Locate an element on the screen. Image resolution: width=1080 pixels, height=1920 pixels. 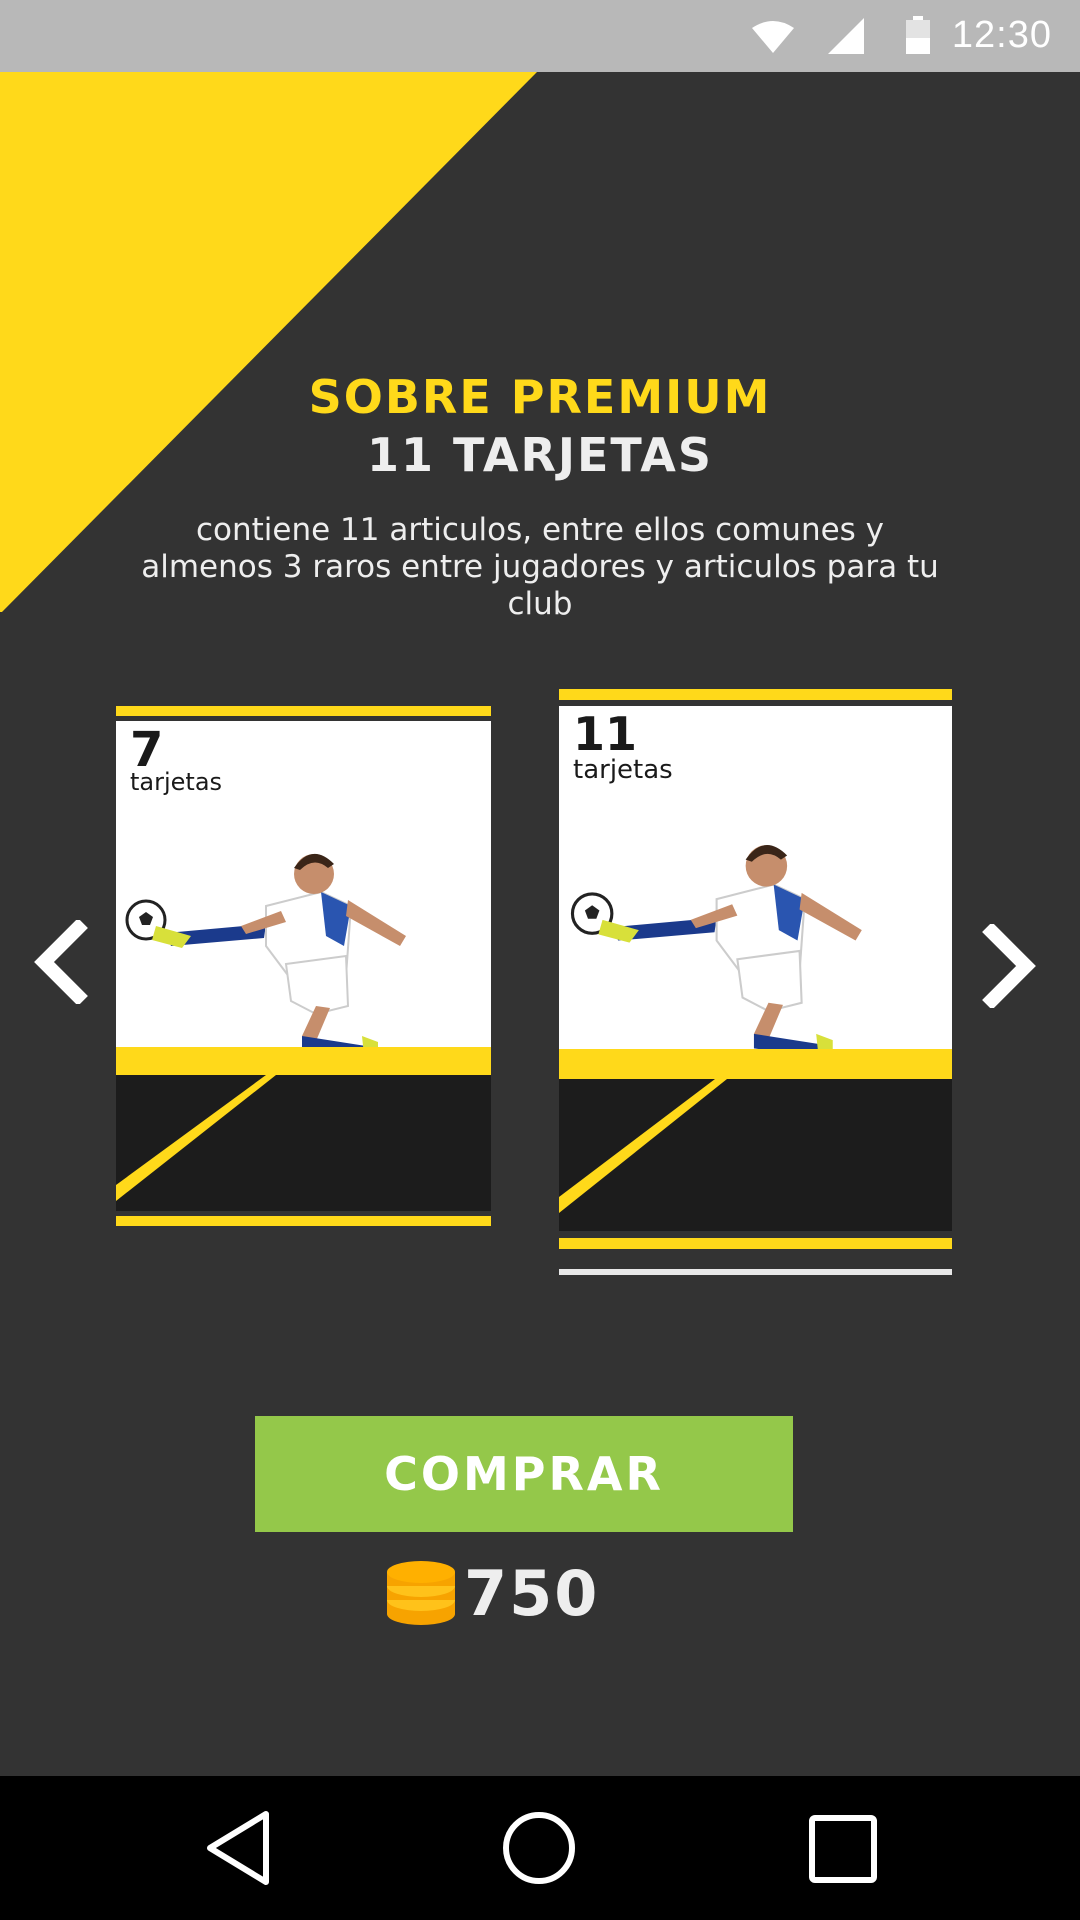
wifi-icon is located at coordinates (773, 37).